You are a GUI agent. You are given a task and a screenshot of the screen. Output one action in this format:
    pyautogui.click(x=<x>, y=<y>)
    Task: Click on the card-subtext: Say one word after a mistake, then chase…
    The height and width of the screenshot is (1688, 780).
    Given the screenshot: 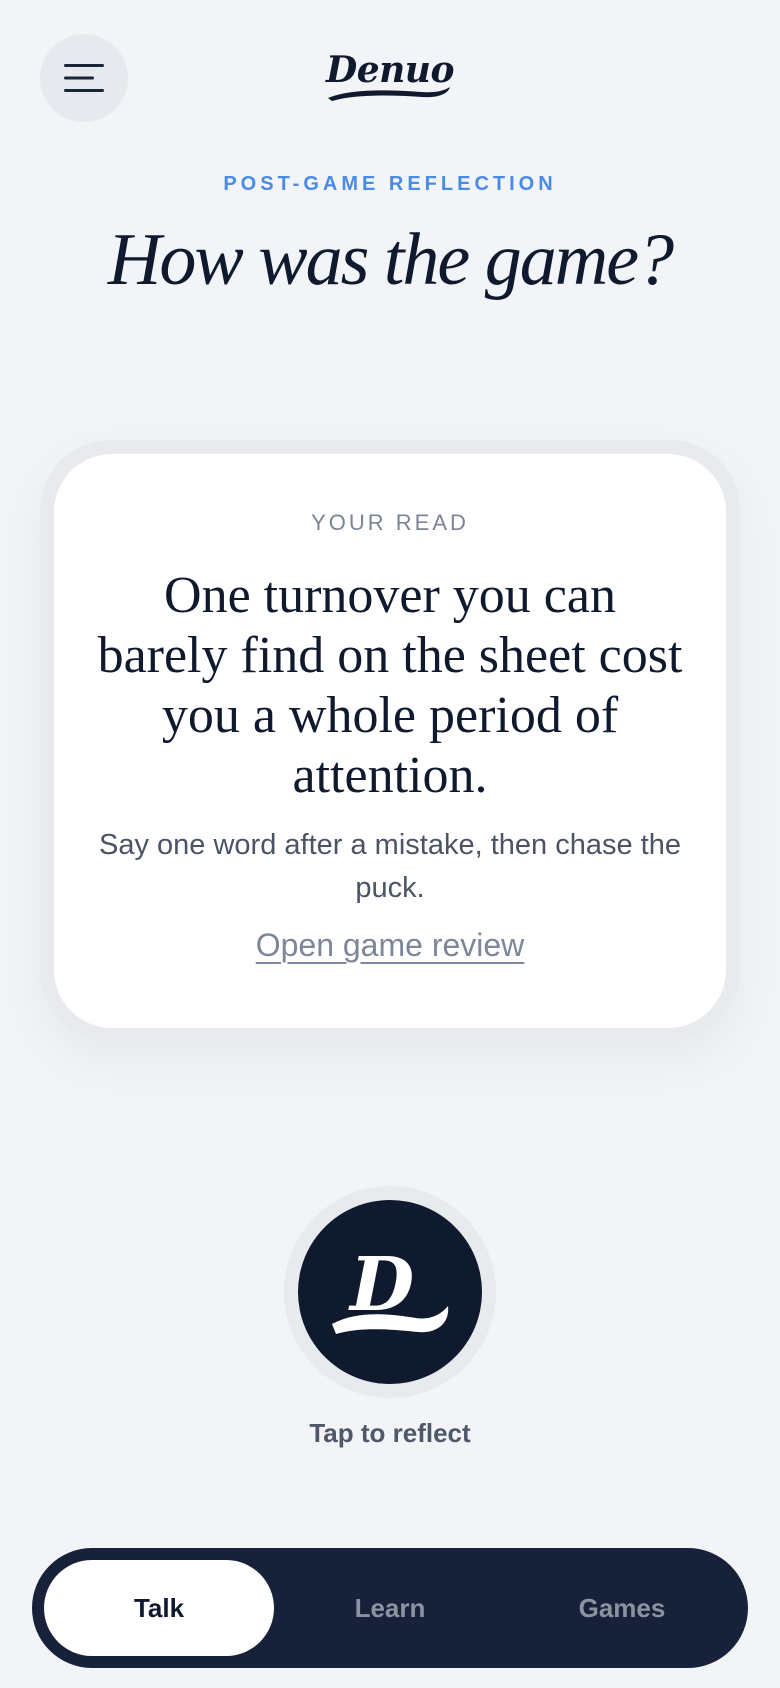 What is the action you would take?
    pyautogui.click(x=390, y=866)
    